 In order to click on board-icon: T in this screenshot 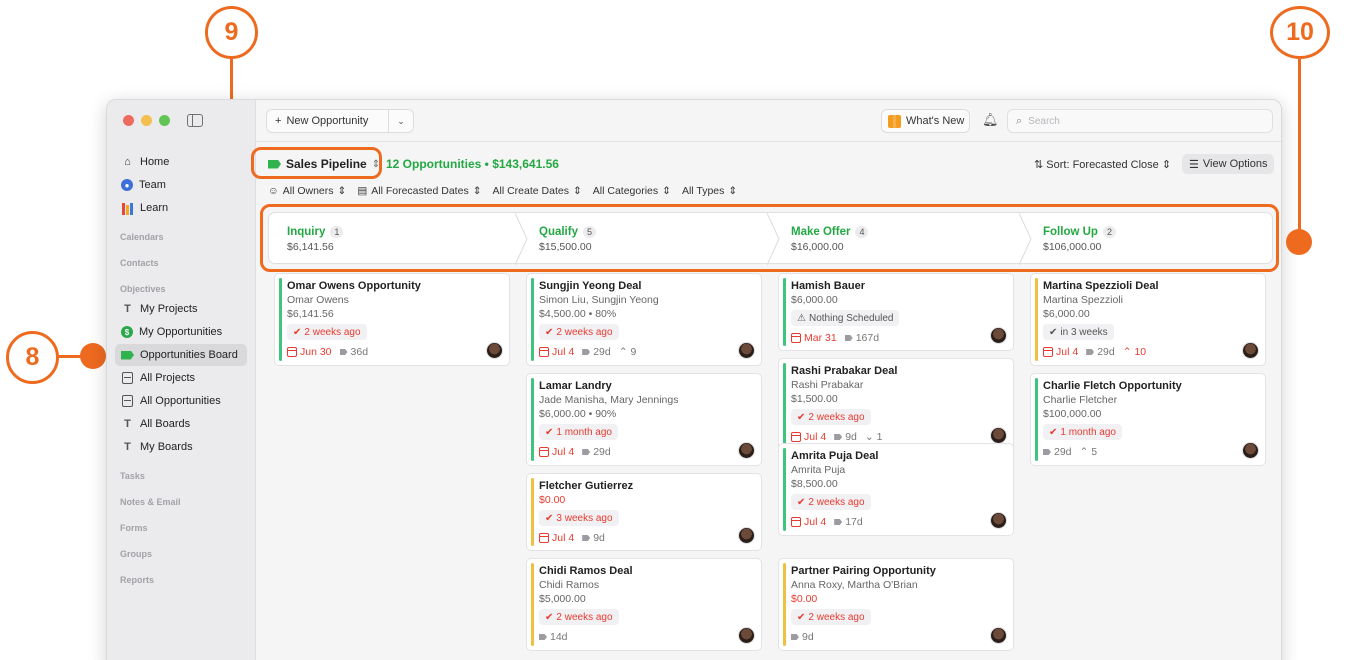, I will do `click(127, 447)`.